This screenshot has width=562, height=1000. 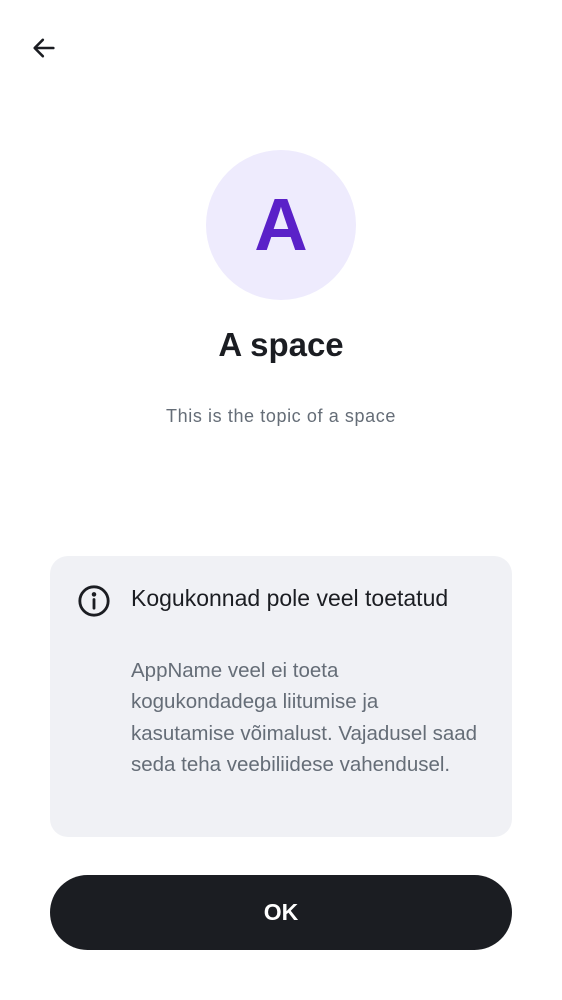 What do you see at coordinates (281, 912) in the screenshot?
I see `ok-button: OK` at bounding box center [281, 912].